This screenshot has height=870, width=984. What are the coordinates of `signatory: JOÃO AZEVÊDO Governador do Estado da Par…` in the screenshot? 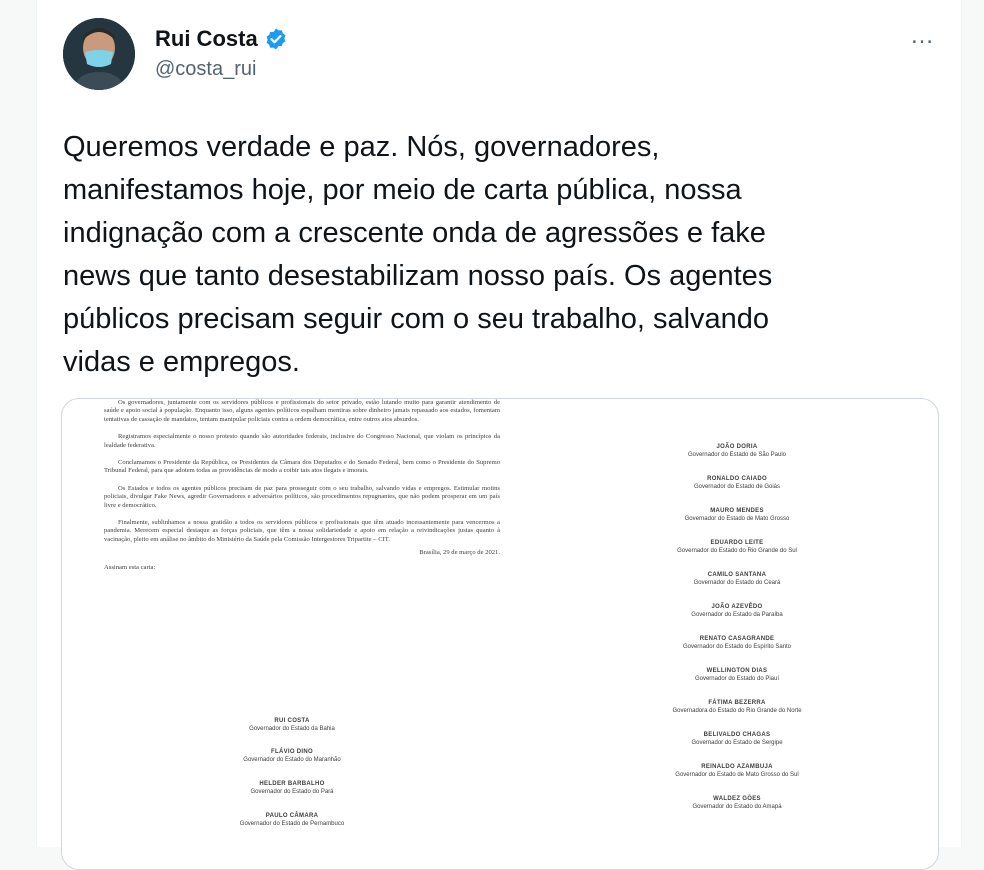 It's located at (737, 611).